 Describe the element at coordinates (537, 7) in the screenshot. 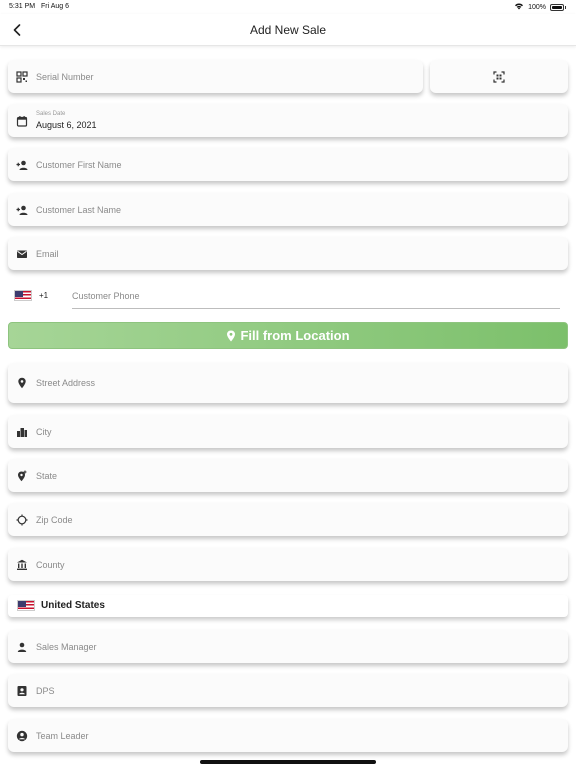

I see `battery-percent: 100%` at that location.